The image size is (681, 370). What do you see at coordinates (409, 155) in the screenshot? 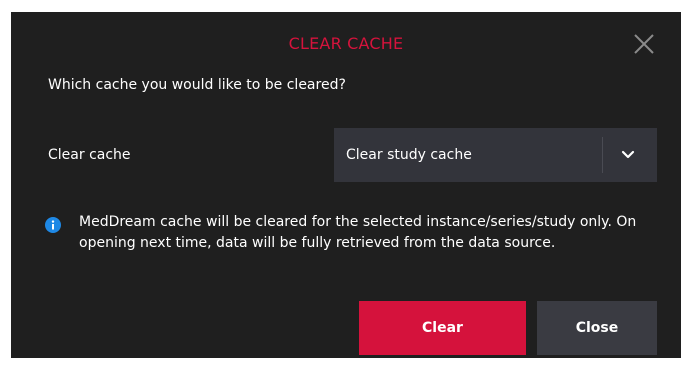
I see `cache-type-selected-value: Clear study cache` at bounding box center [409, 155].